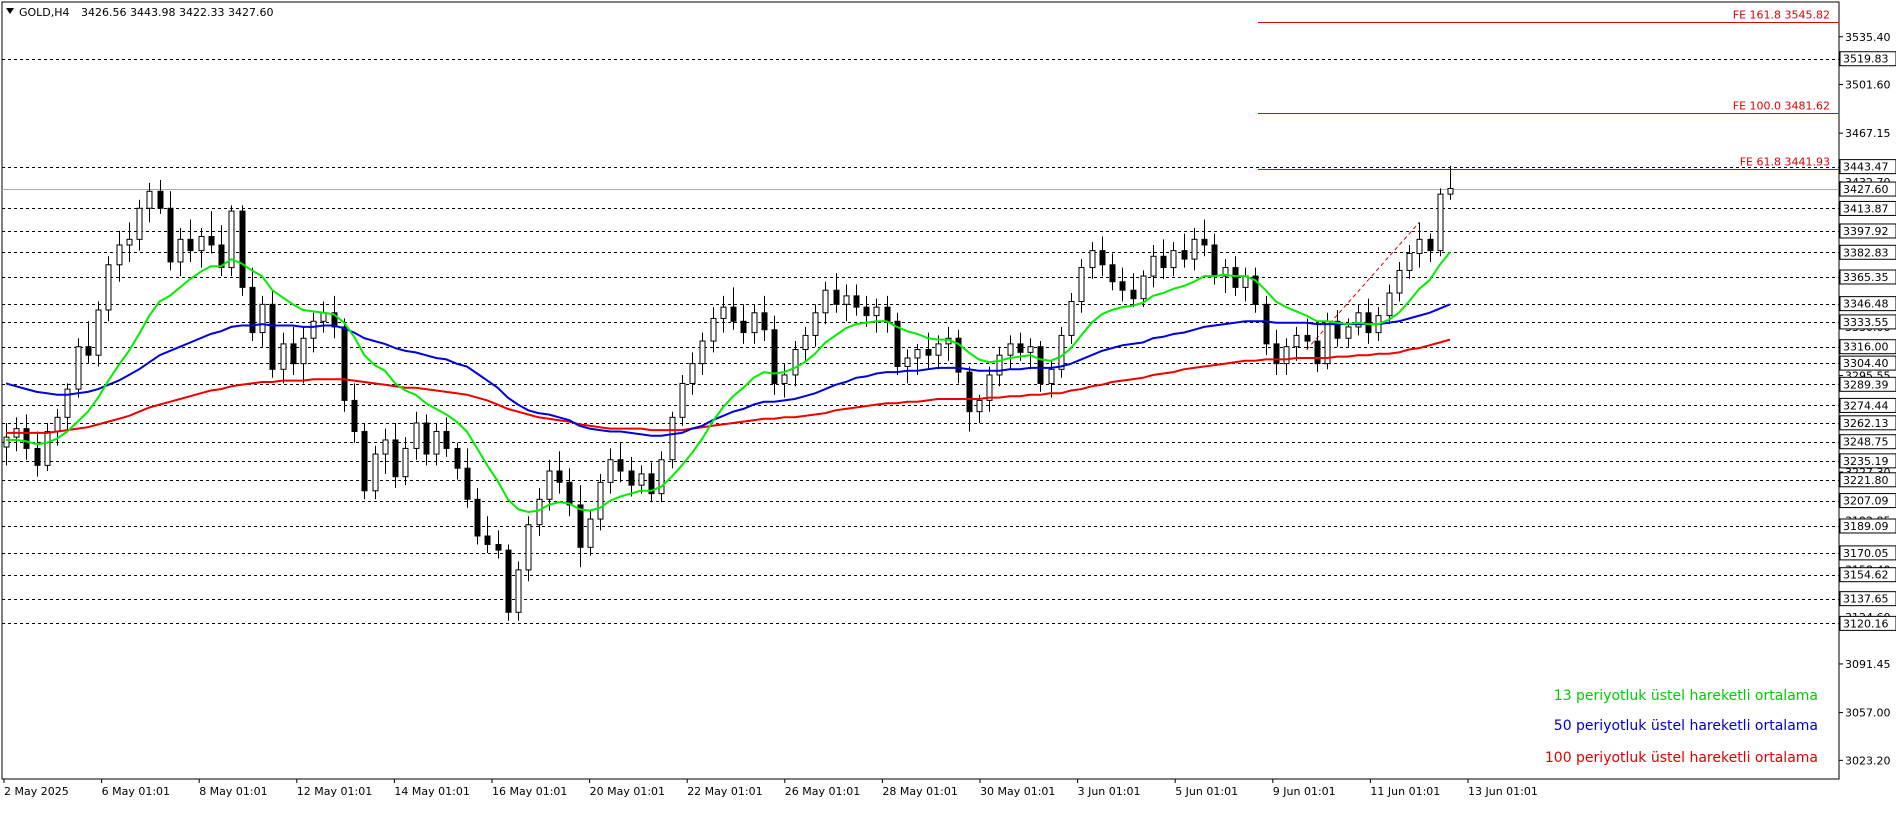 The image size is (1896, 820). Describe the element at coordinates (1866, 575) in the screenshot. I see `level-tag-label: 3154.62` at that location.